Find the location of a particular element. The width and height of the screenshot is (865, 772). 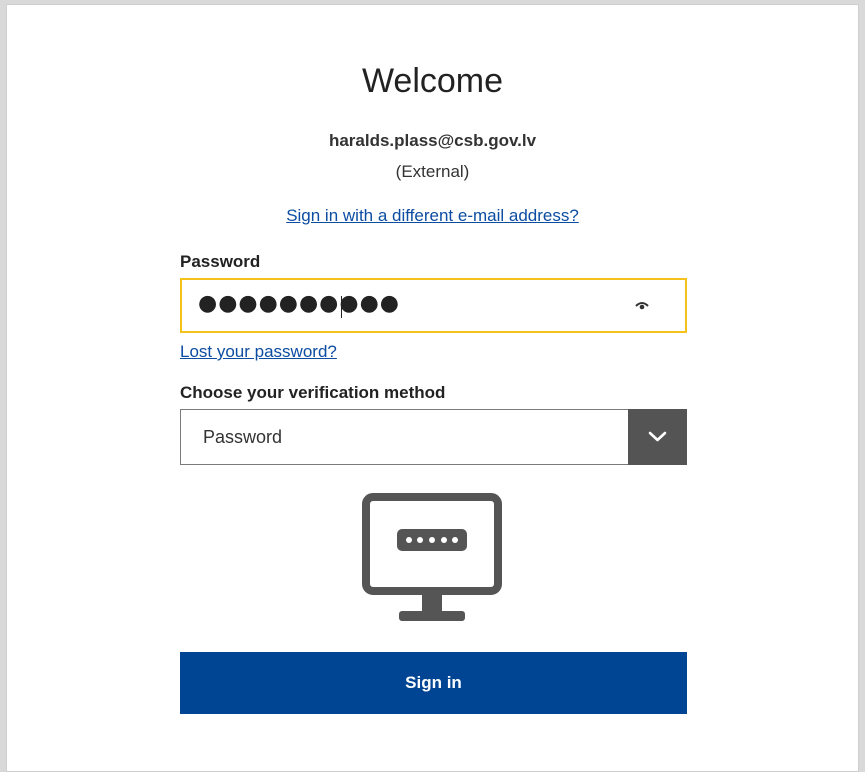

password-field: ●●●●●●●●●● is located at coordinates (433, 305).